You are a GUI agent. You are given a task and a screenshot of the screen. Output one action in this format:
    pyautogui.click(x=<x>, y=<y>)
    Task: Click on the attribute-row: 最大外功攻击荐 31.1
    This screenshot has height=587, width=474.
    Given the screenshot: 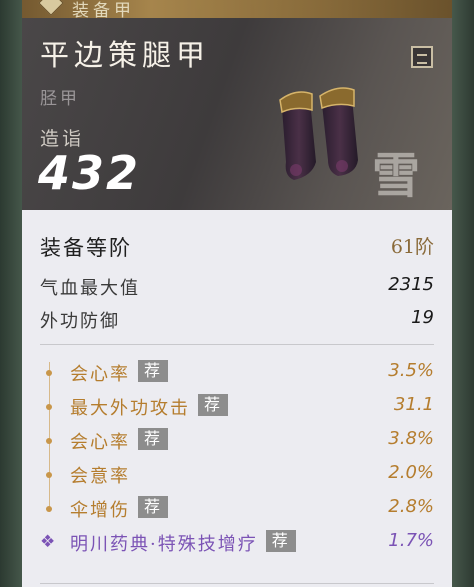 What is the action you would take?
    pyautogui.click(x=237, y=408)
    